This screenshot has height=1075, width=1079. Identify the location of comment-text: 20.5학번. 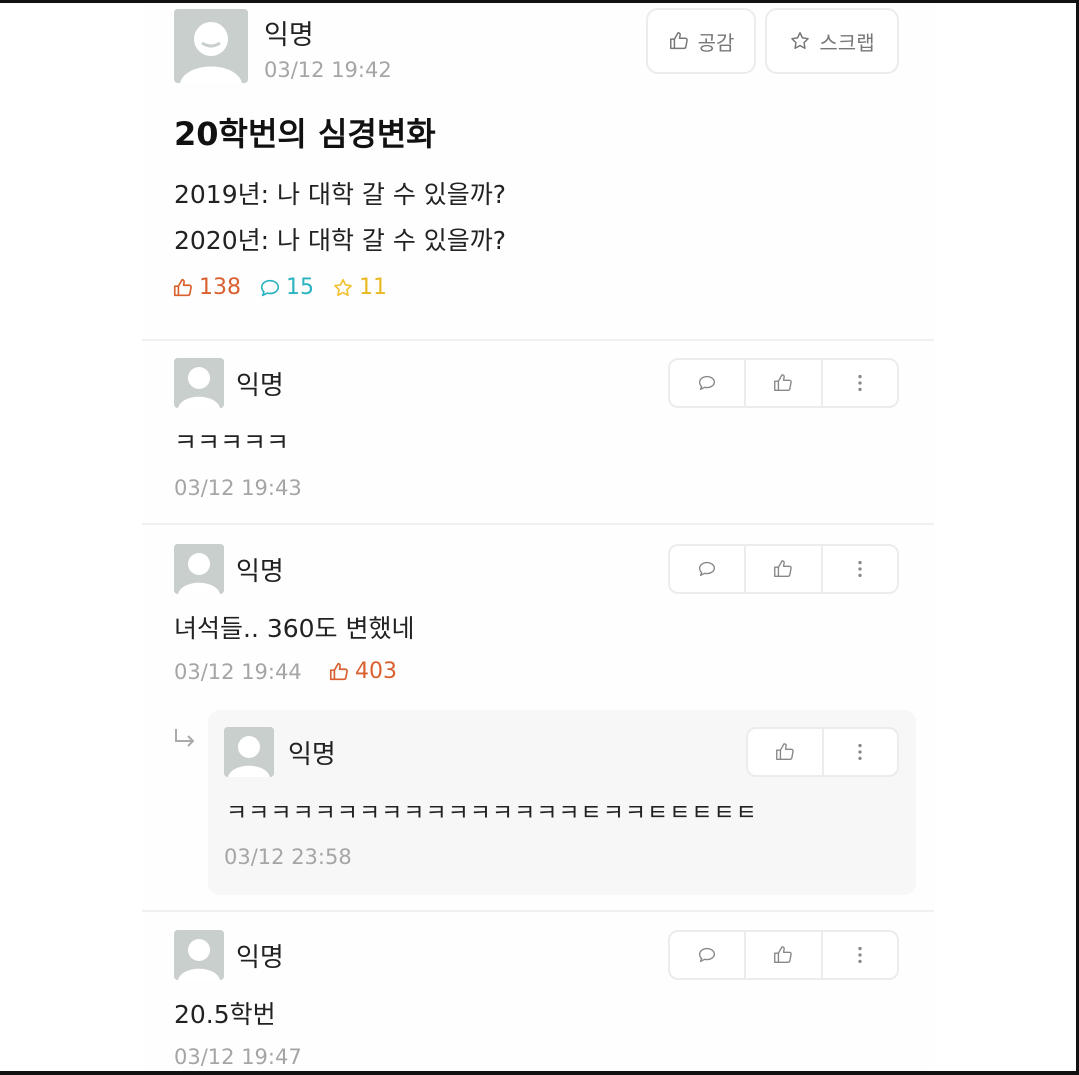
(225, 1014).